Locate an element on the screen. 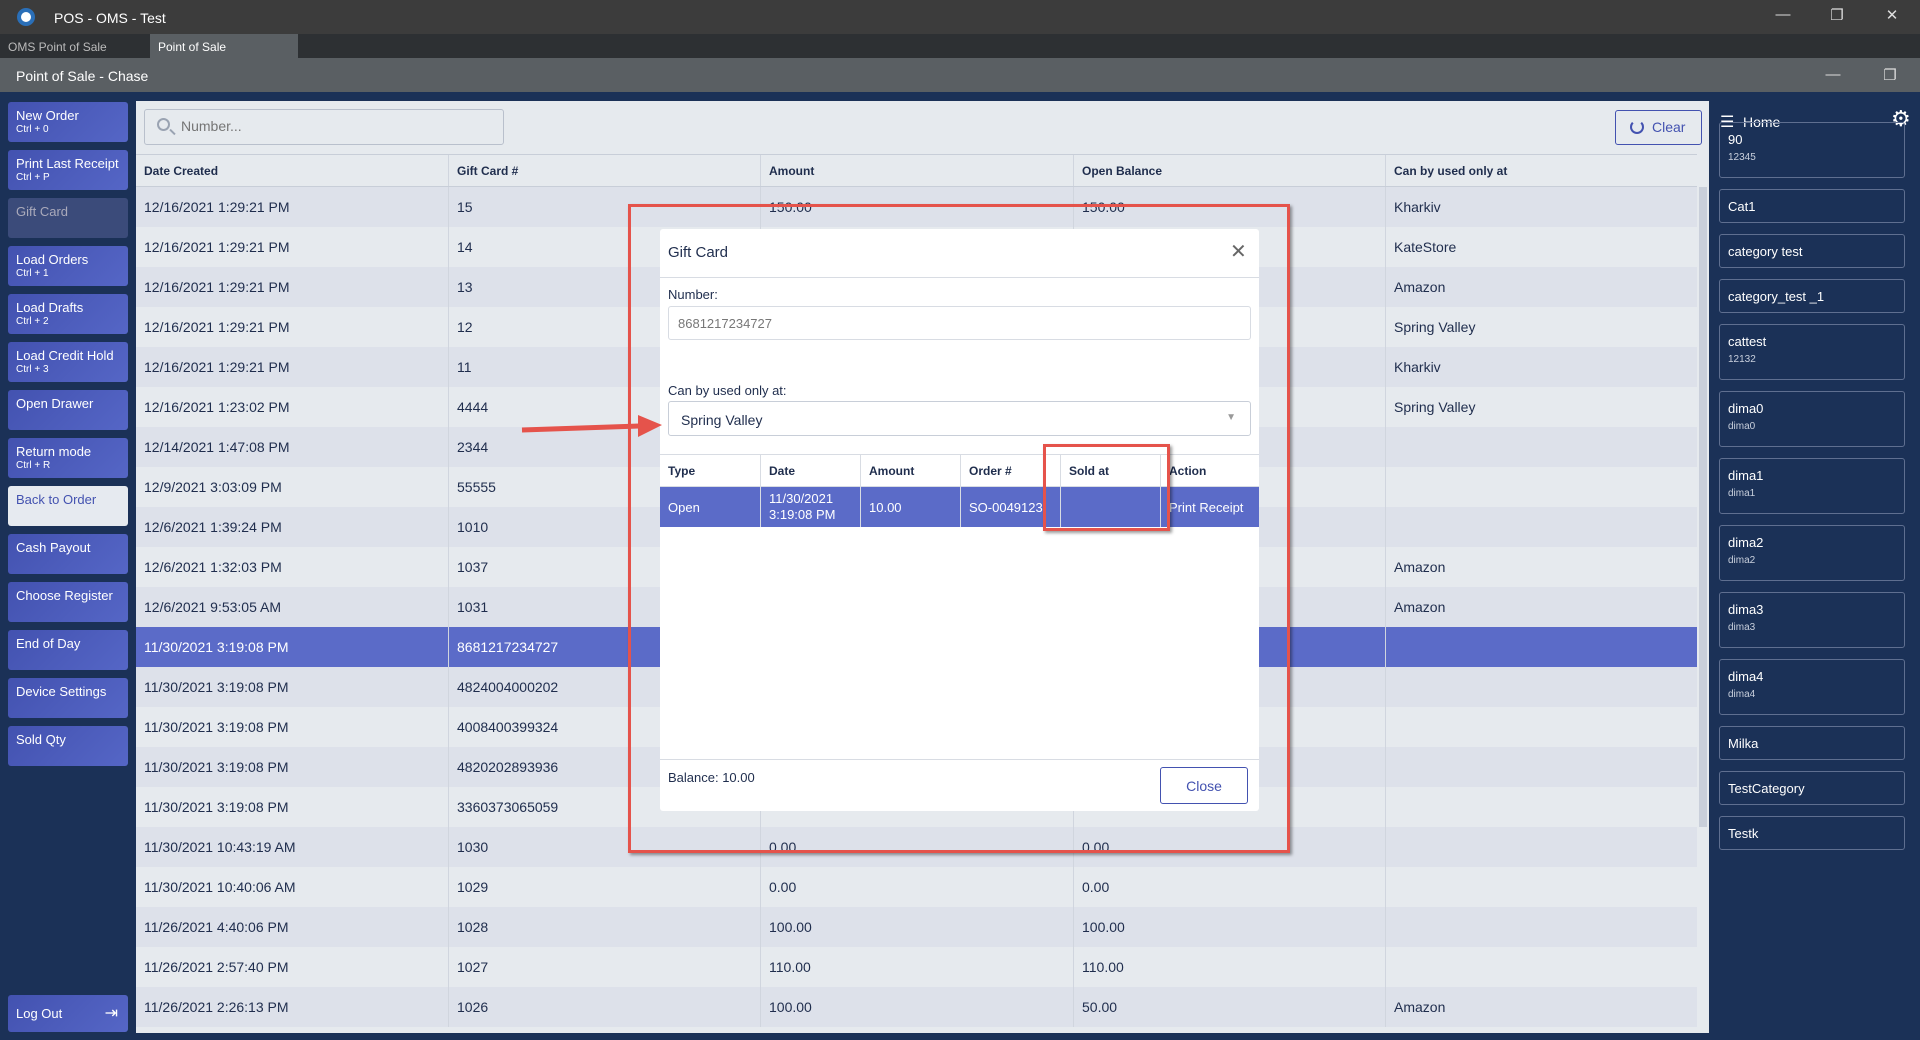  category-item: dima2 dima2 is located at coordinates (1812, 553).